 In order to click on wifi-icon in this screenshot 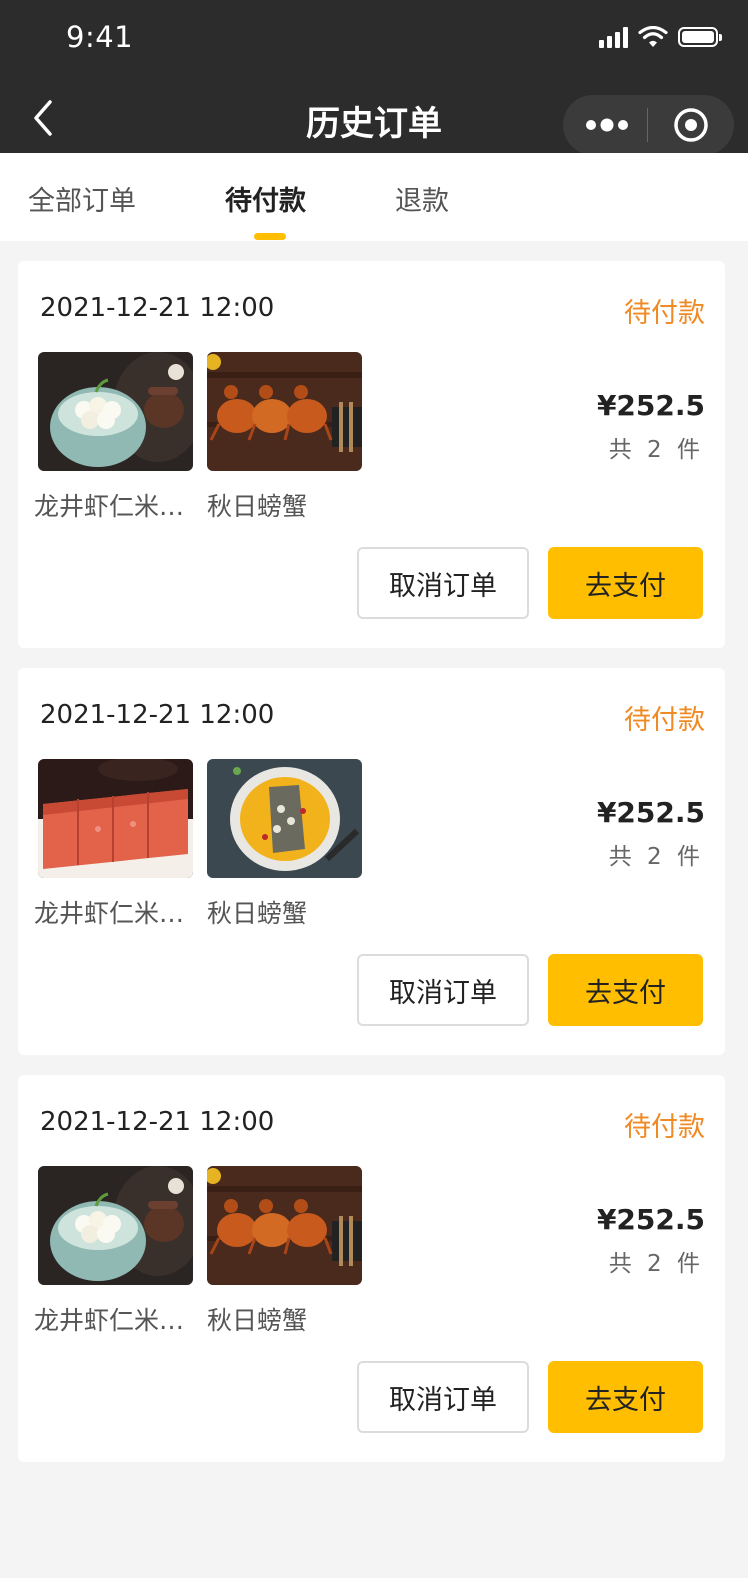, I will do `click(653, 36)`.